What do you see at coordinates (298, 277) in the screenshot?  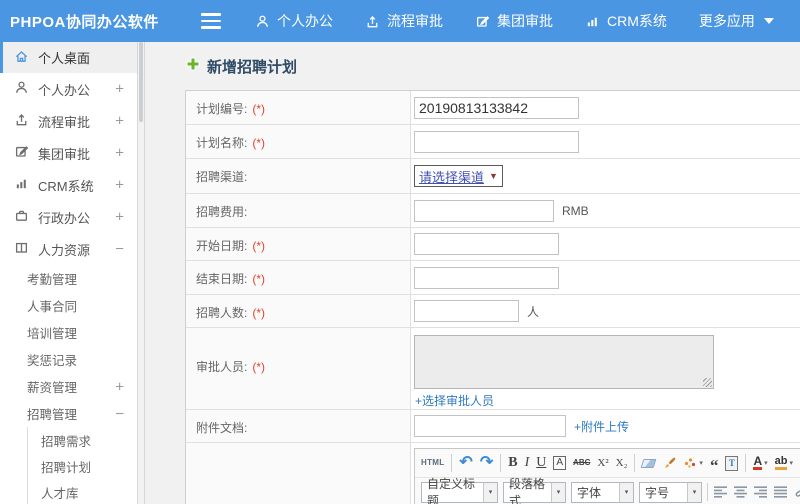 I see `field-label: 结束日期: (*)` at bounding box center [298, 277].